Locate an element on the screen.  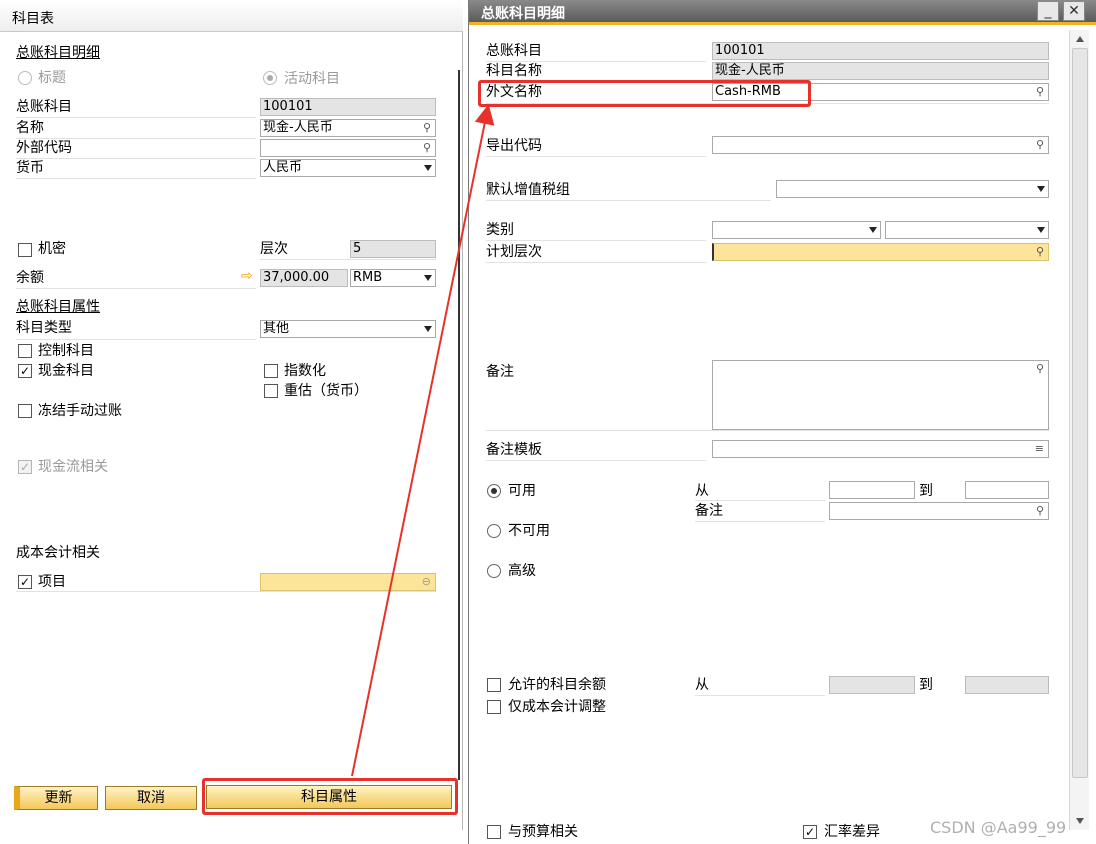
annotation-arrow is located at coordinates (423, 440).